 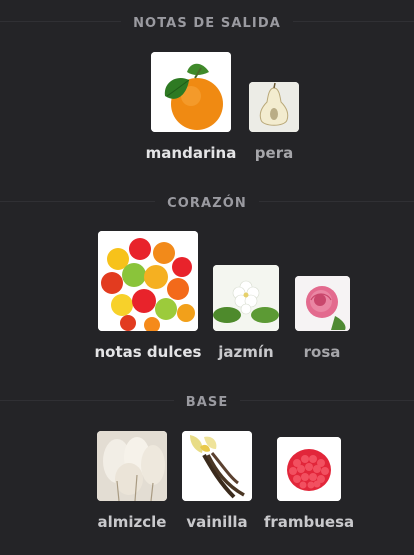 What do you see at coordinates (148, 281) in the screenshot?
I see `gummy-candies-icon` at bounding box center [148, 281].